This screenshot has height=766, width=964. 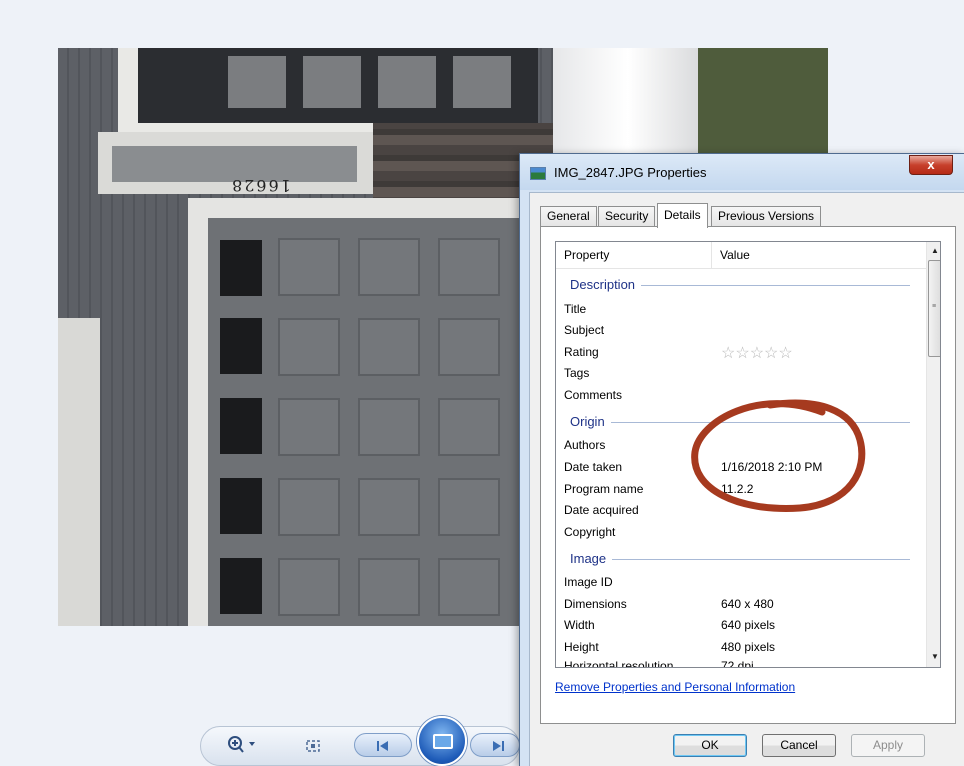 What do you see at coordinates (741, 373) in the screenshot?
I see `row-tags: Tags` at bounding box center [741, 373].